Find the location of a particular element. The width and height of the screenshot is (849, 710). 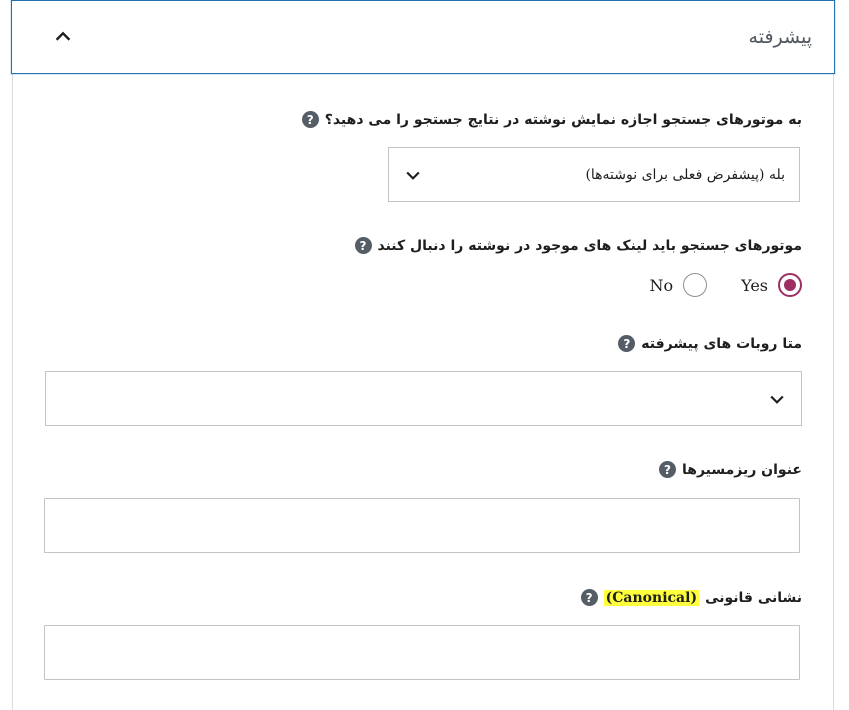

canonical-url-input is located at coordinates (422, 652).